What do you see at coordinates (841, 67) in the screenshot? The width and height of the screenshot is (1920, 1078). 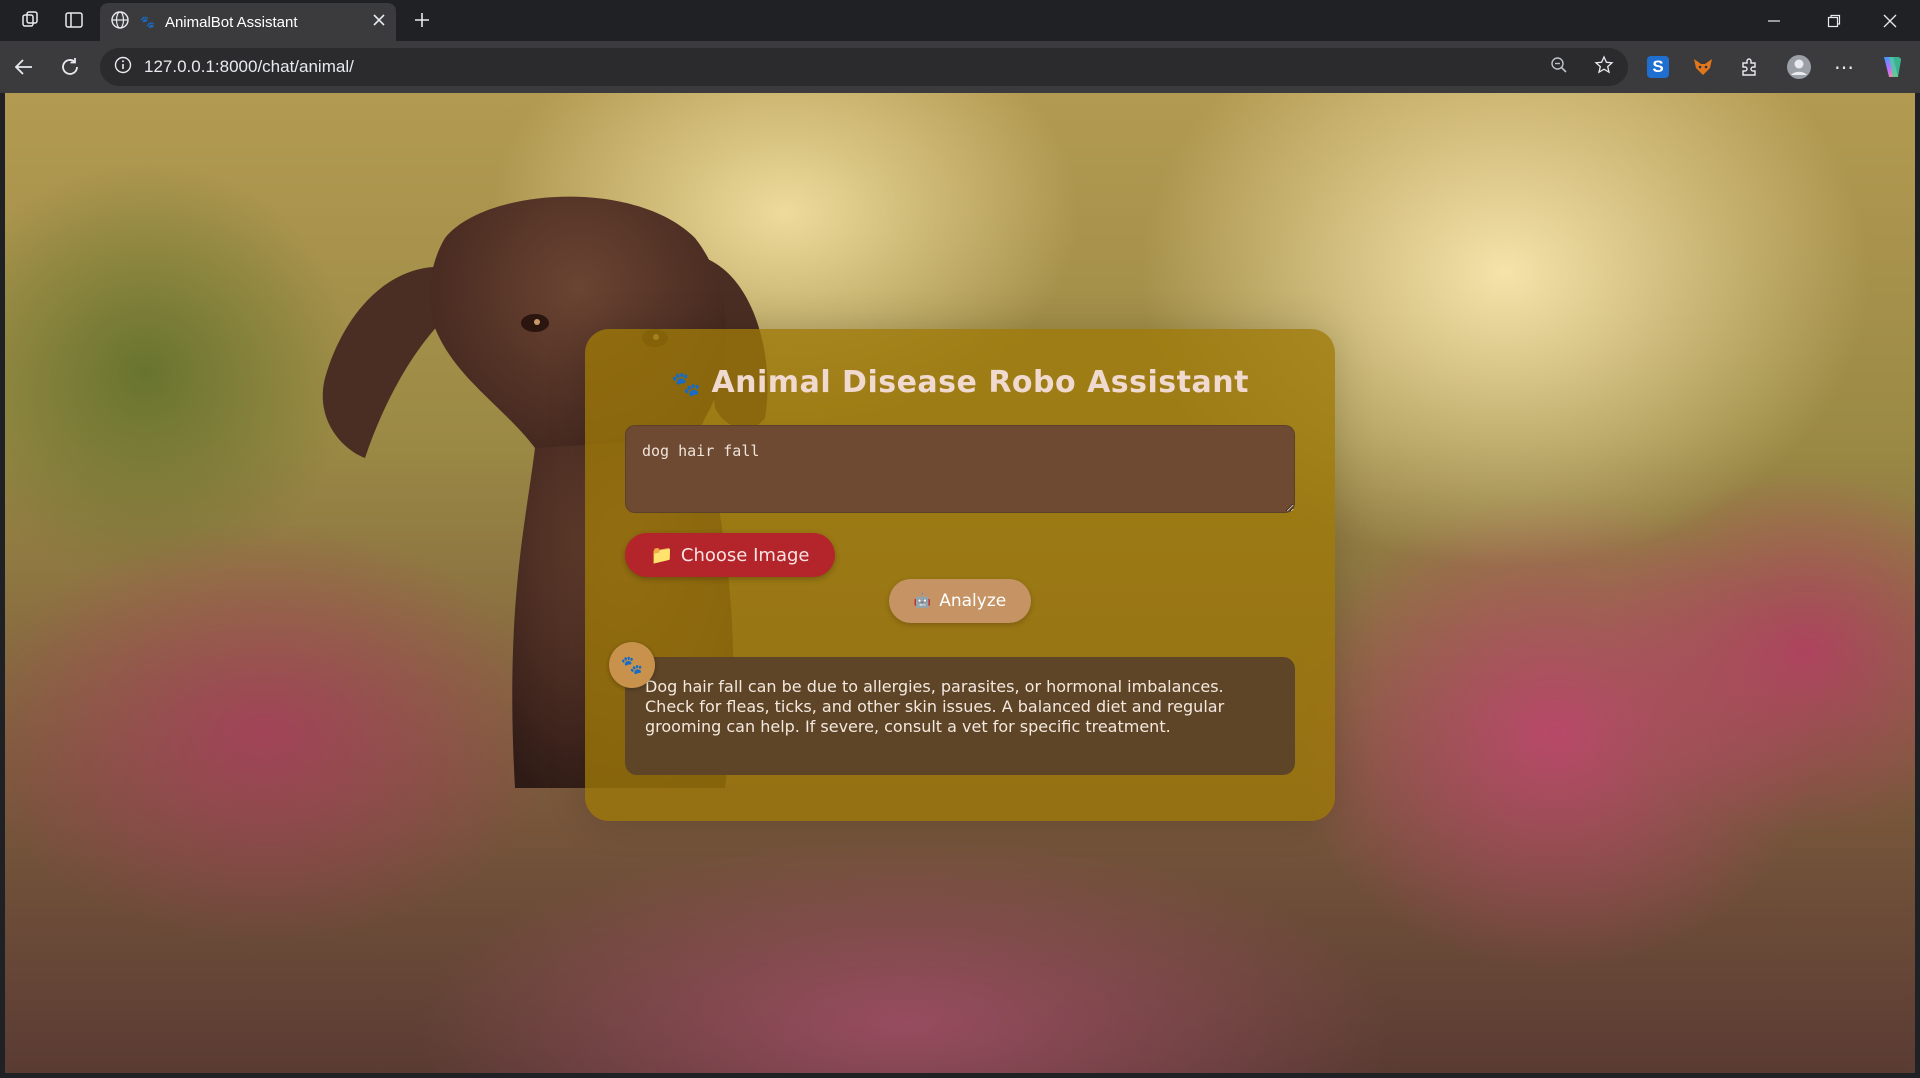 I see `url-text: 127.0.0.1:8000/chat/animal/` at bounding box center [841, 67].